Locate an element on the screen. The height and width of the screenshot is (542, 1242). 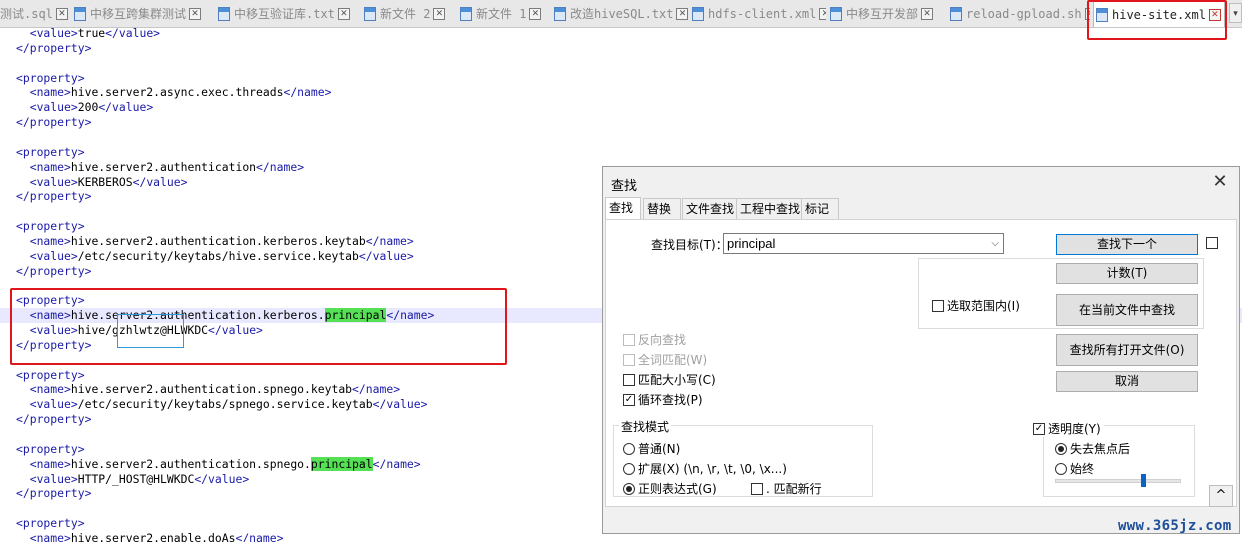
mode-normal-radio: 普通(N) is located at coordinates (651, 448).